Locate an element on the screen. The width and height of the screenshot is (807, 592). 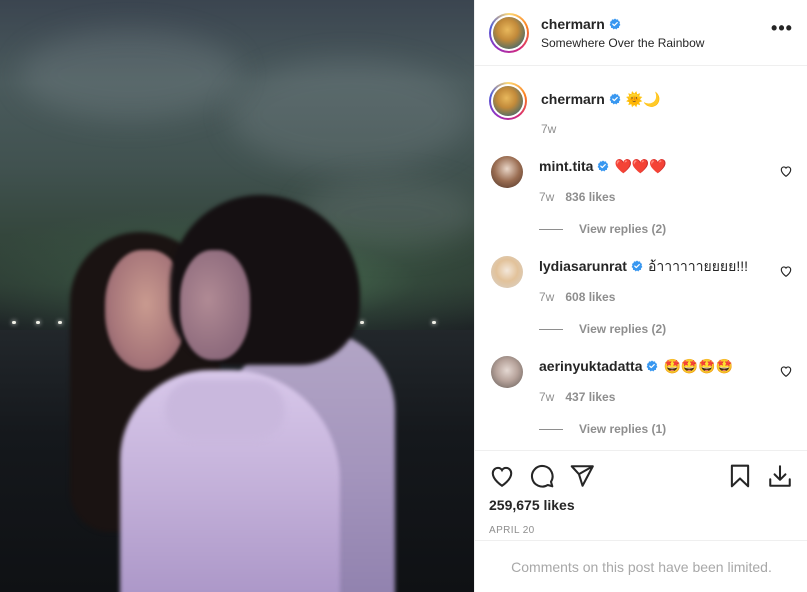
download-icon is located at coordinates (780, 476).